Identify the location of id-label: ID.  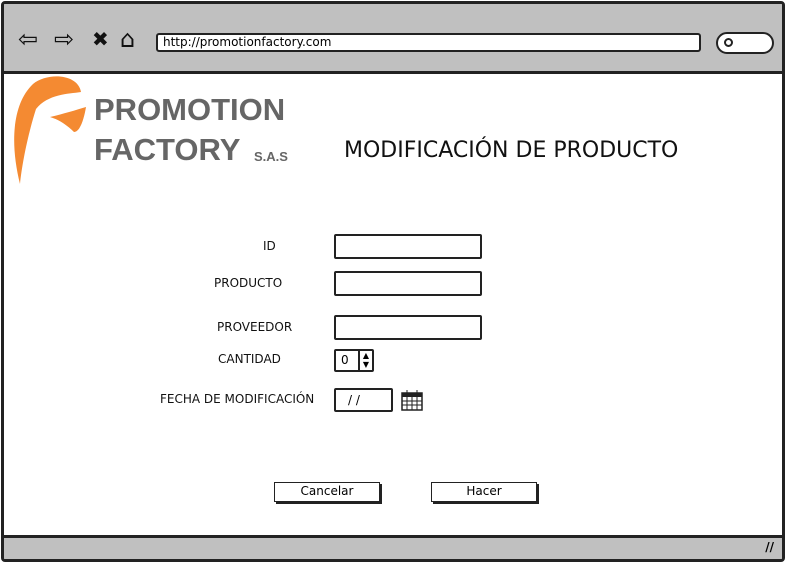
(269, 246).